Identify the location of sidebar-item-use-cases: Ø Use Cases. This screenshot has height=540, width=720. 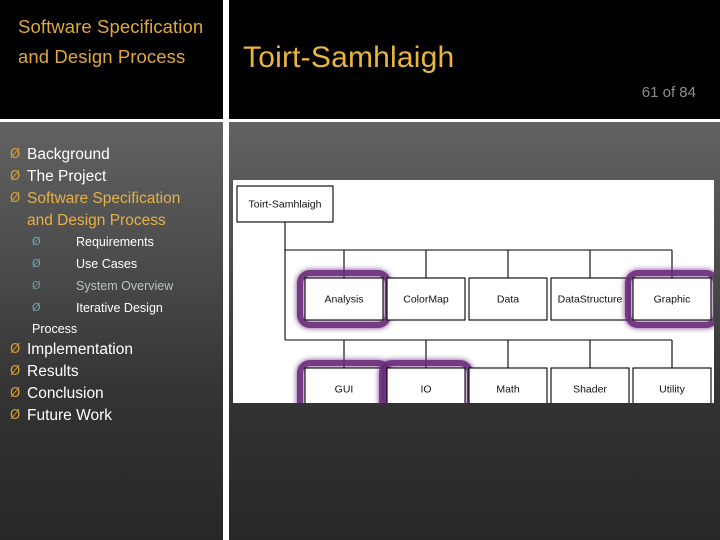
(111, 264).